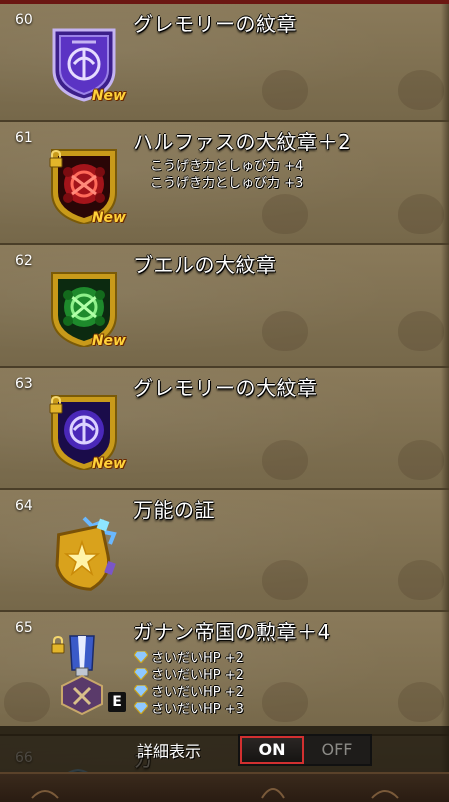  I want to click on item-name: グレモリーの大紋章, so click(225, 388).